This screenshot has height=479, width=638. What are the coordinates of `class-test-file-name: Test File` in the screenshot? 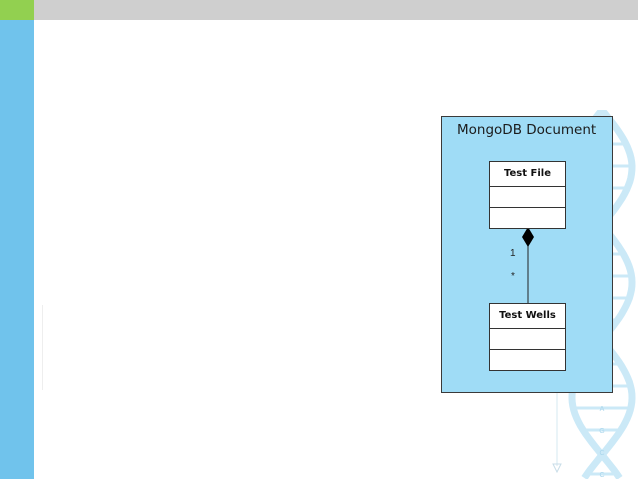 It's located at (527, 174).